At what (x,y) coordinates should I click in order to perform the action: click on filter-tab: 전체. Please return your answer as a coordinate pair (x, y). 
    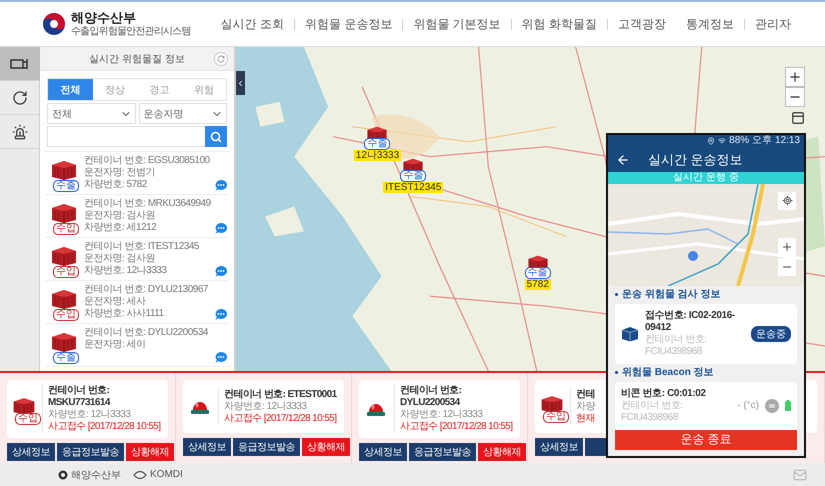
    Looking at the image, I should click on (70, 89).